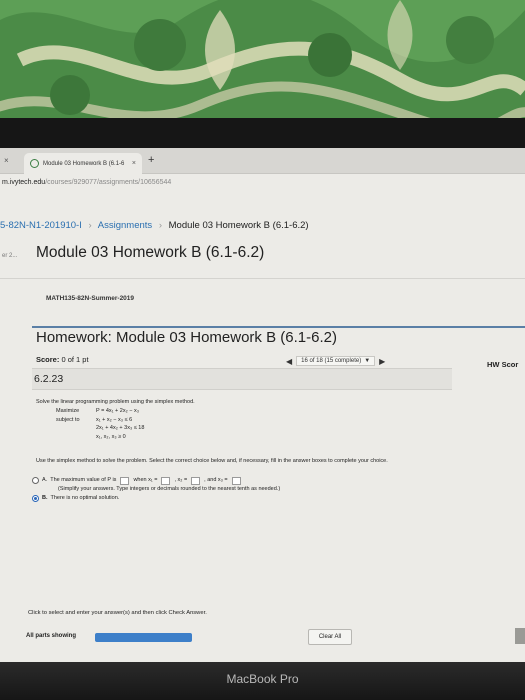 Image resolution: width=525 pixels, height=700 pixels. I want to click on device-label: MacBook Pro, so click(262, 679).